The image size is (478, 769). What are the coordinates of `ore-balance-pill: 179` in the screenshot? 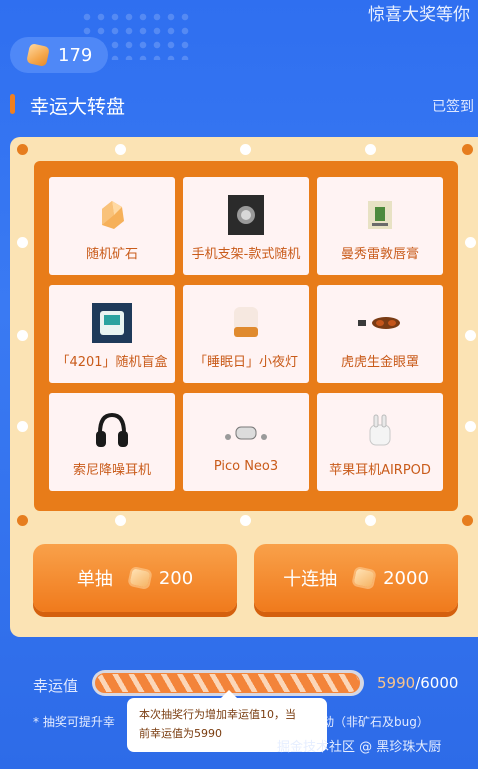 It's located at (59, 55).